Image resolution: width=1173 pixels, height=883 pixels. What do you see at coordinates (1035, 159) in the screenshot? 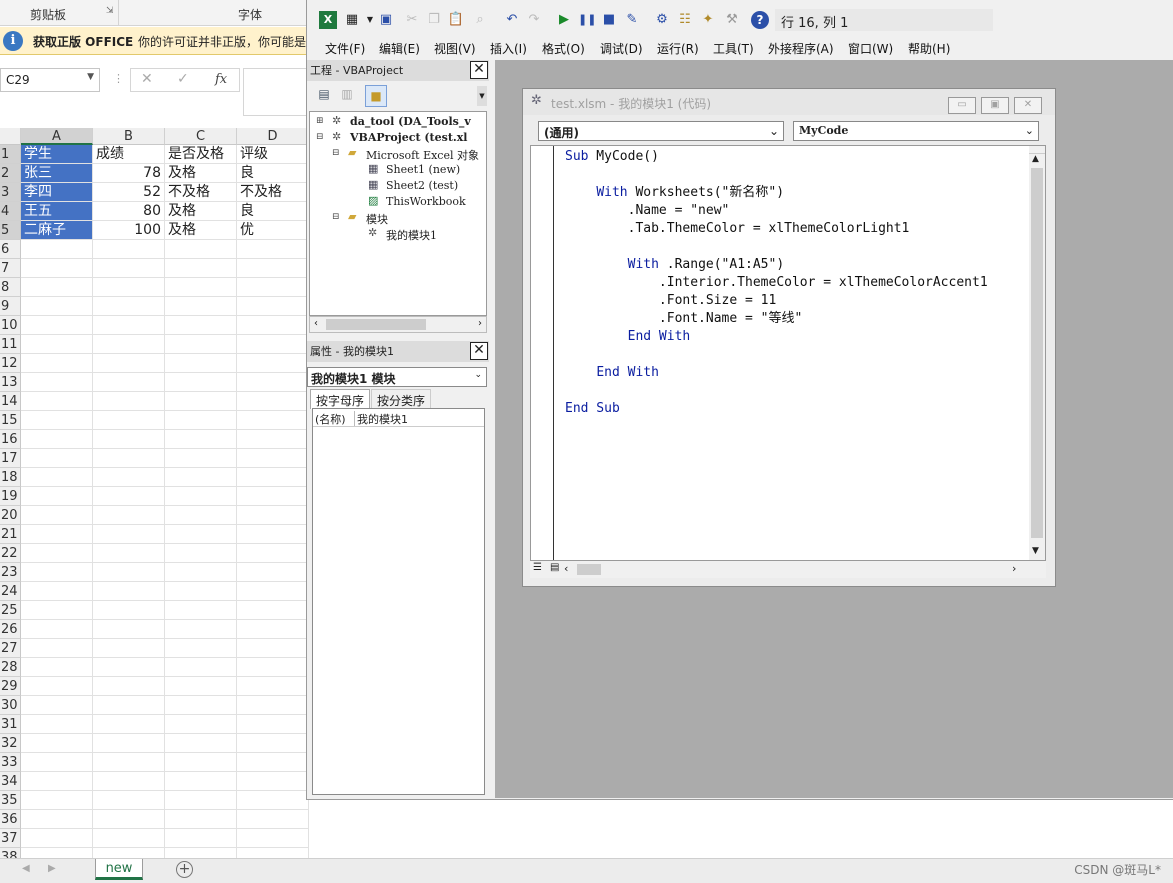
I see `scroll-up-icon: ▲` at bounding box center [1035, 159].